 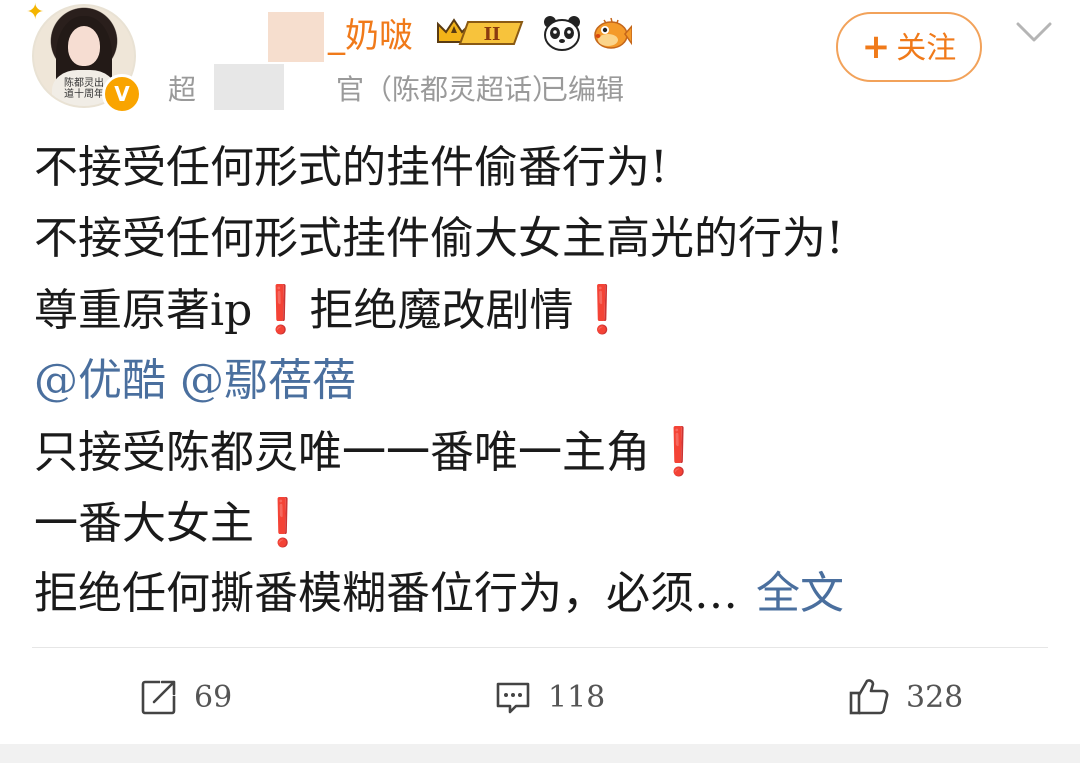 I want to click on repost-button: 69, so click(x=186, y=697).